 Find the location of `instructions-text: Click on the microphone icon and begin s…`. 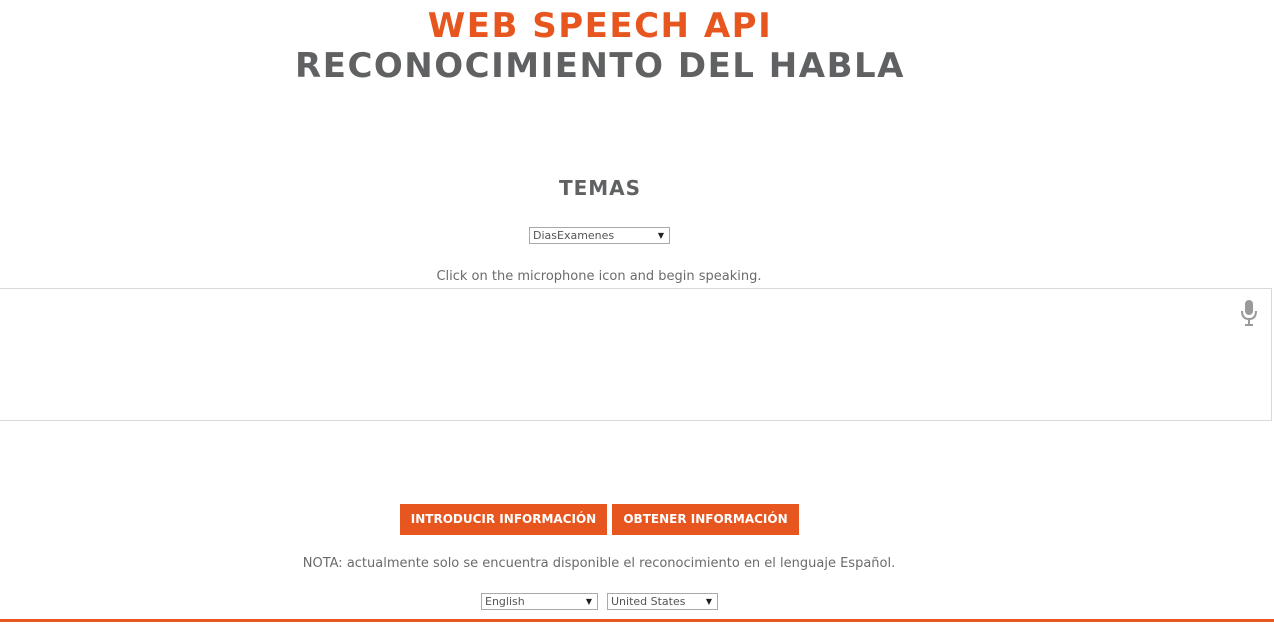

instructions-text: Click on the microphone icon and begin s… is located at coordinates (599, 276).